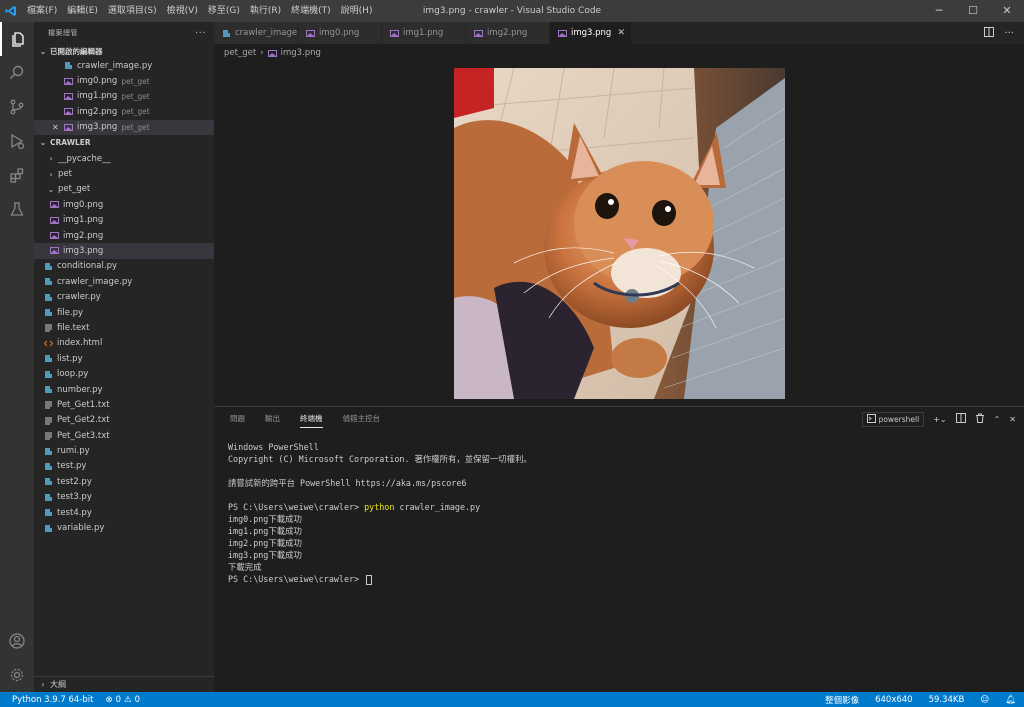 This screenshot has width=1024, height=707. I want to click on file-item: variable.py, so click(124, 527).